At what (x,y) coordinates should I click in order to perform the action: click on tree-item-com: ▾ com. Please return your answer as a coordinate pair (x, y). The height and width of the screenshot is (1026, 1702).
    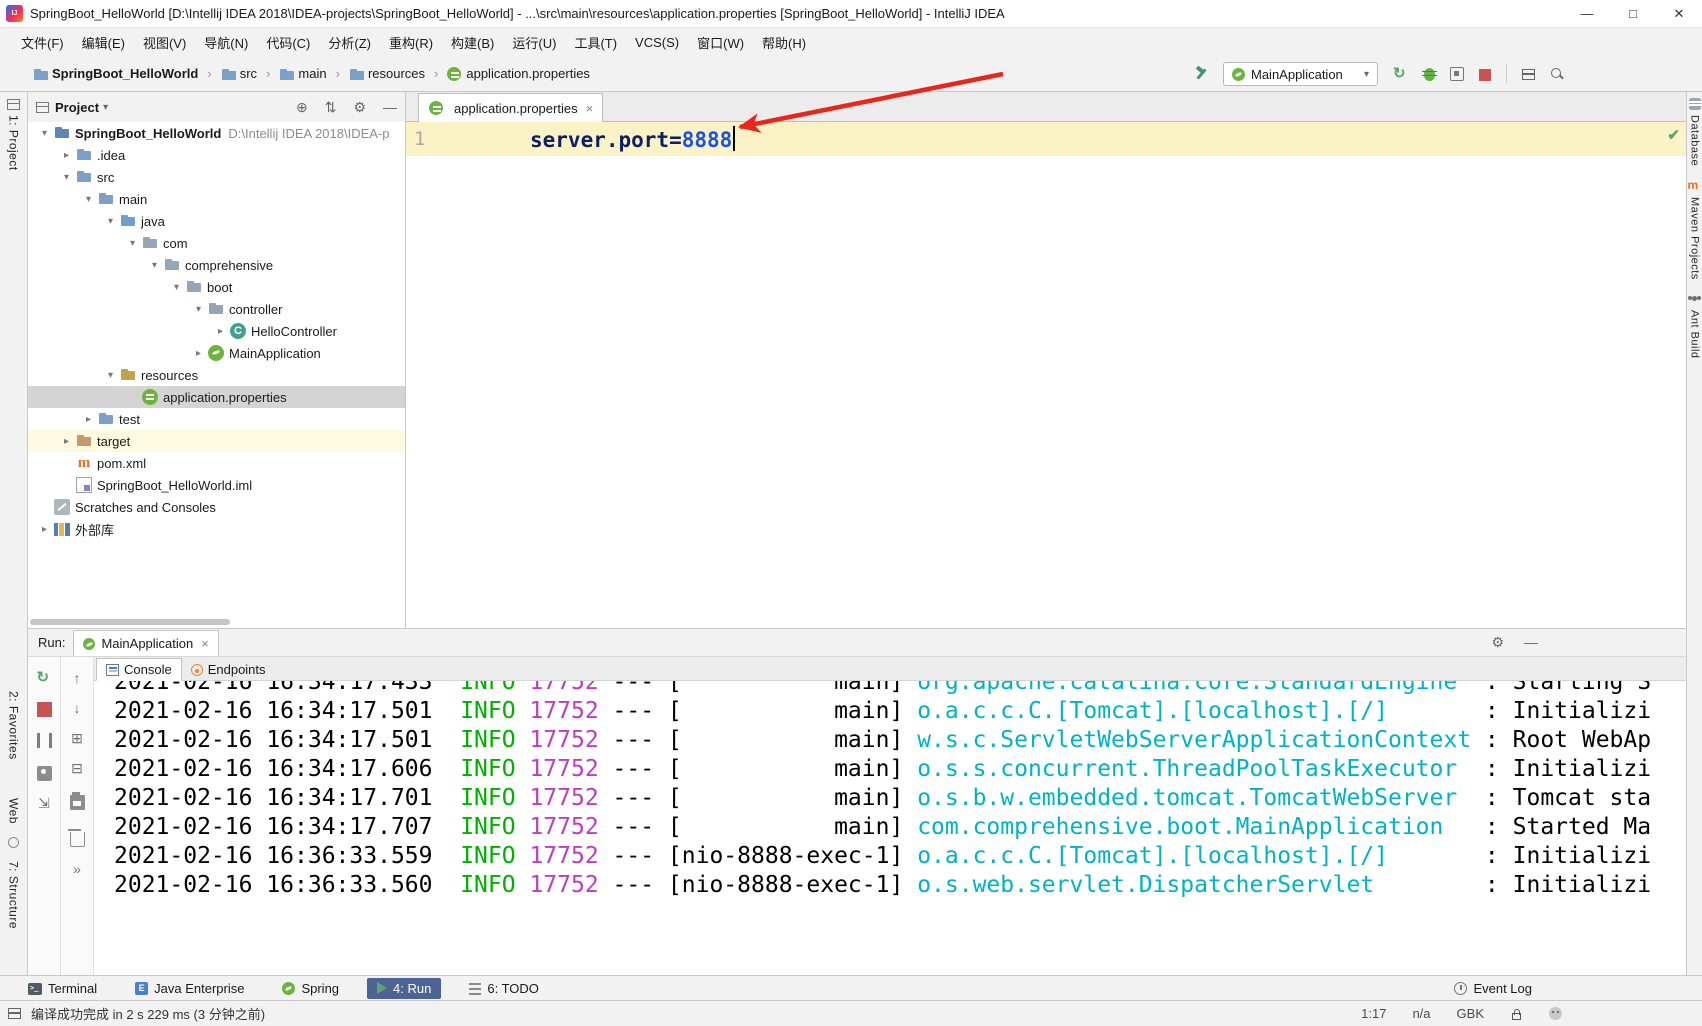
    Looking at the image, I should click on (216, 243).